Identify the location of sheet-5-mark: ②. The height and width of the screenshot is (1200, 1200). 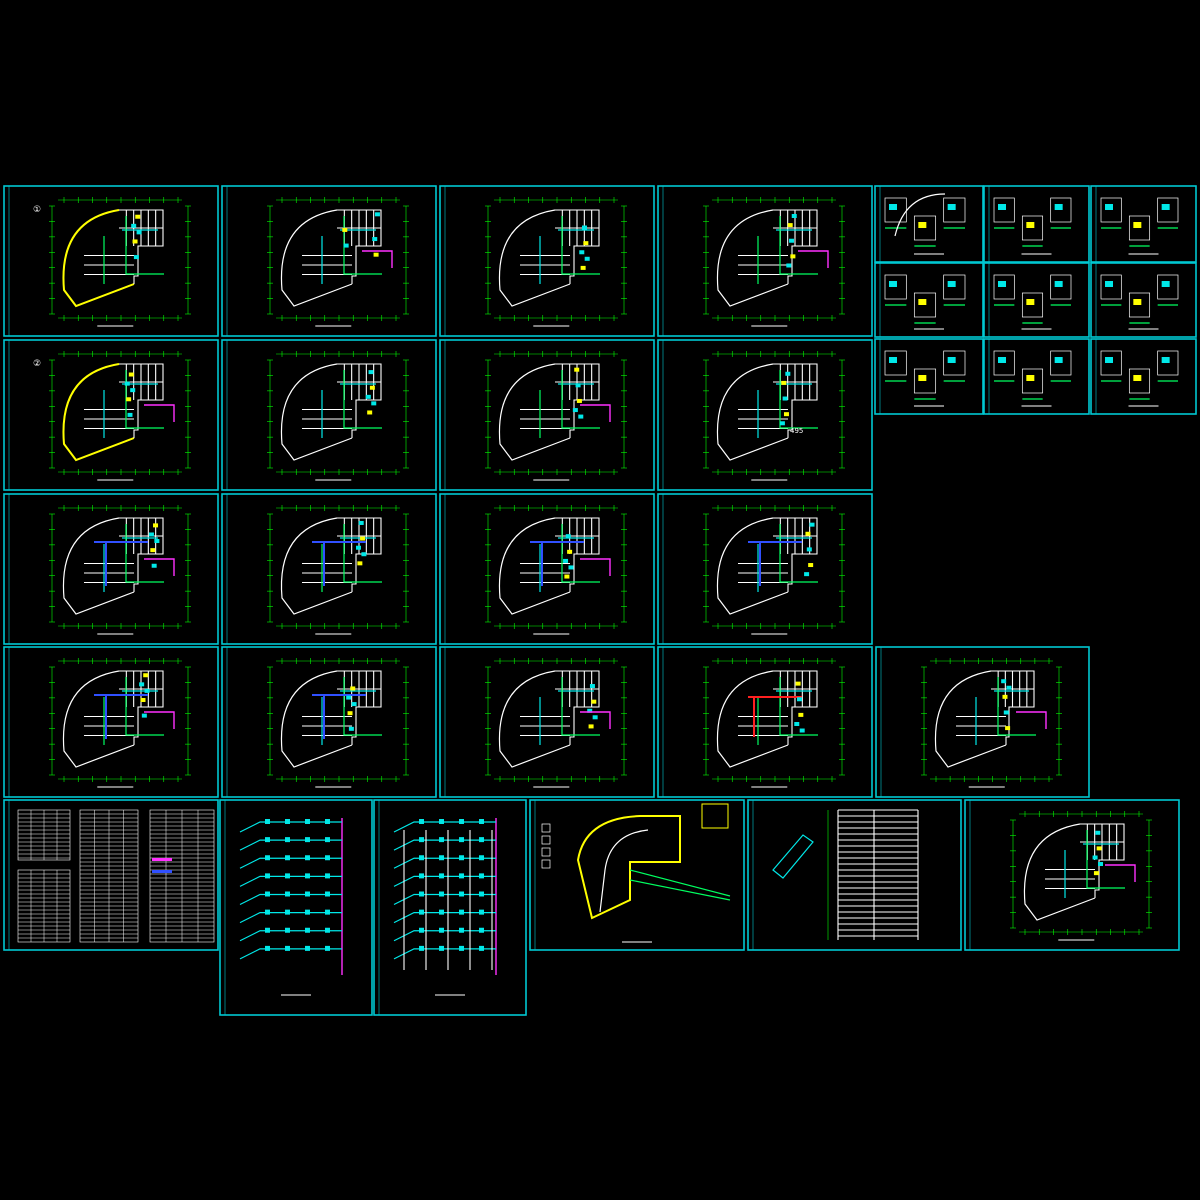
(37, 364).